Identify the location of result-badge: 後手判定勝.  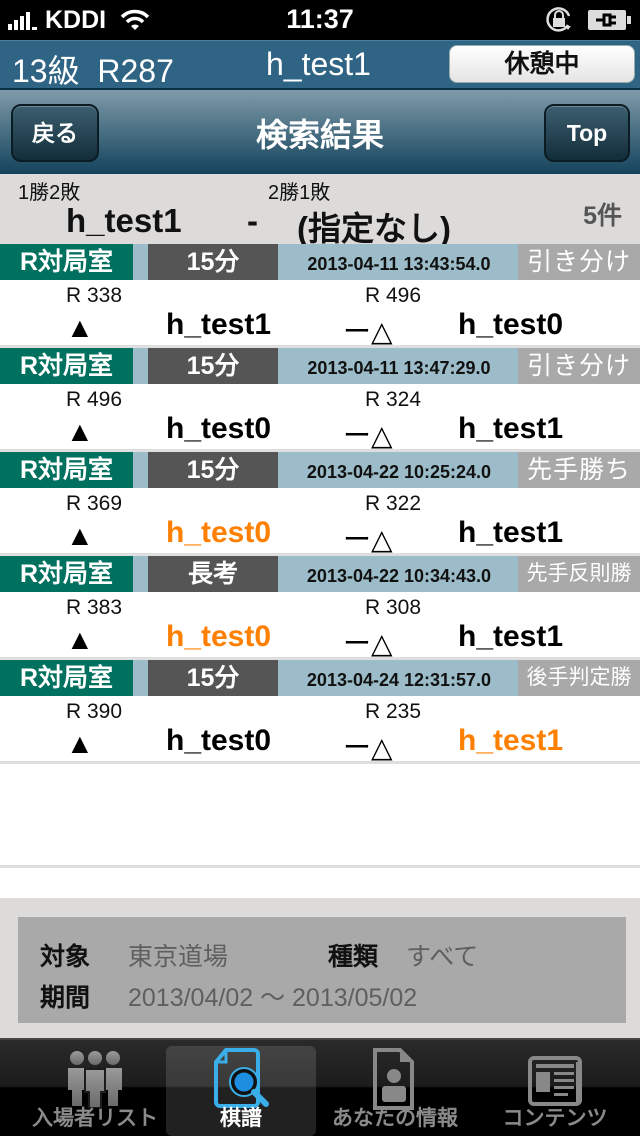
(579, 678).